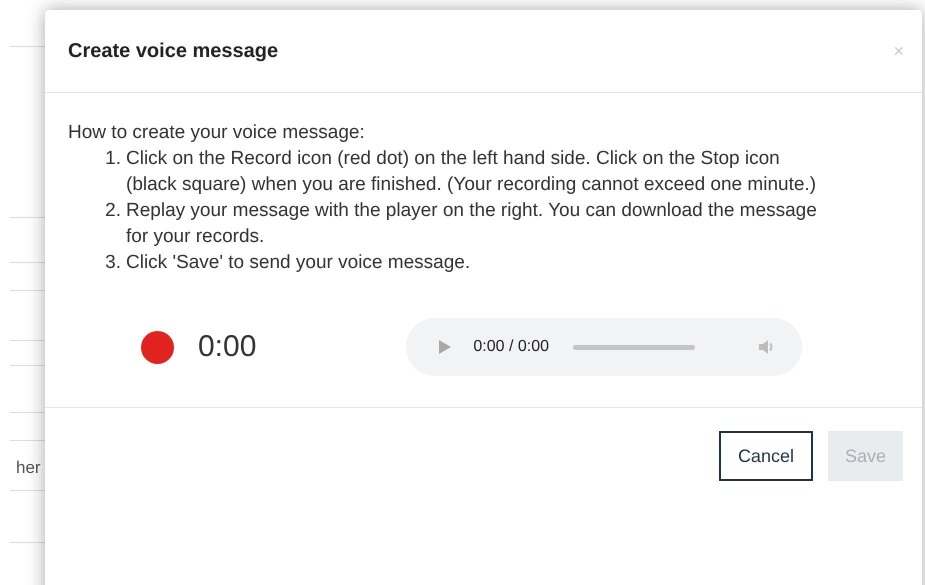 The width and height of the screenshot is (925, 585). I want to click on page-text-fragment: her, so click(28, 468).